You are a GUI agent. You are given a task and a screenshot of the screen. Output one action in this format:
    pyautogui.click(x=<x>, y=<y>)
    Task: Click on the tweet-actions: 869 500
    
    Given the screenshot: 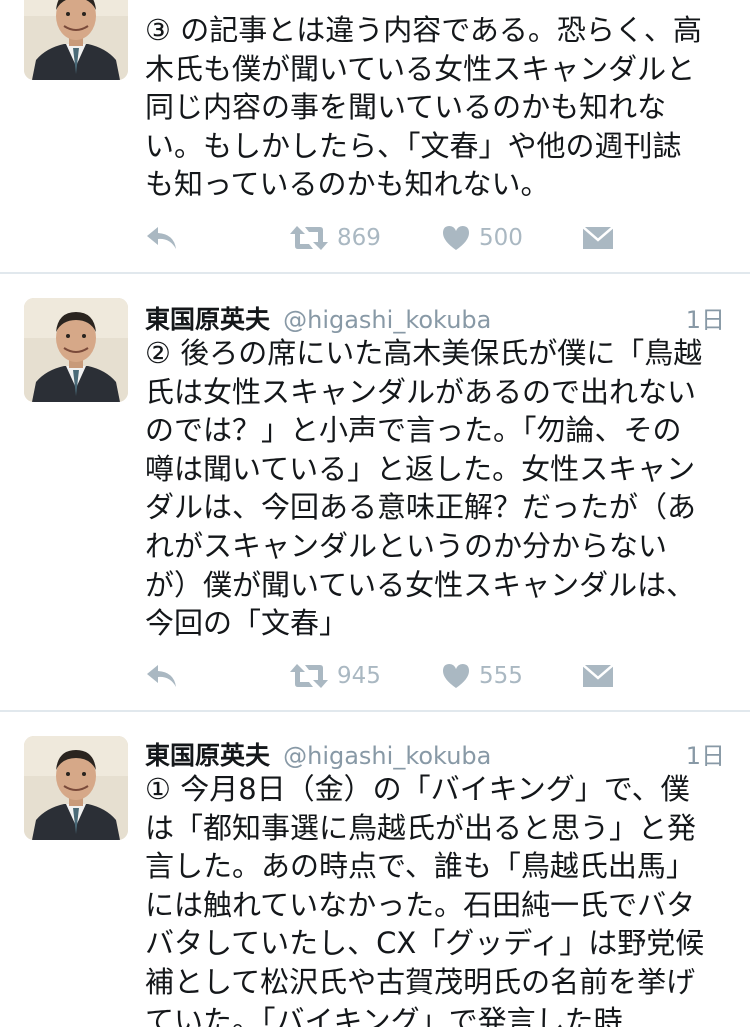 What is the action you would take?
    pyautogui.click(x=385, y=238)
    